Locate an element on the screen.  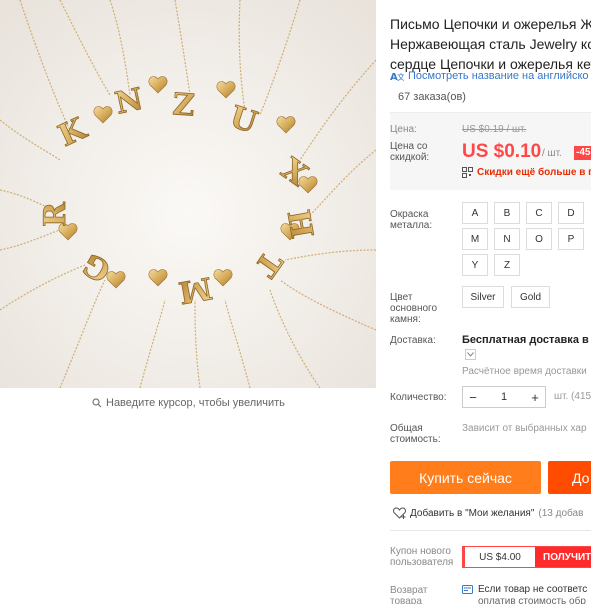
label-line: Цвет is located at coordinates (401, 297).